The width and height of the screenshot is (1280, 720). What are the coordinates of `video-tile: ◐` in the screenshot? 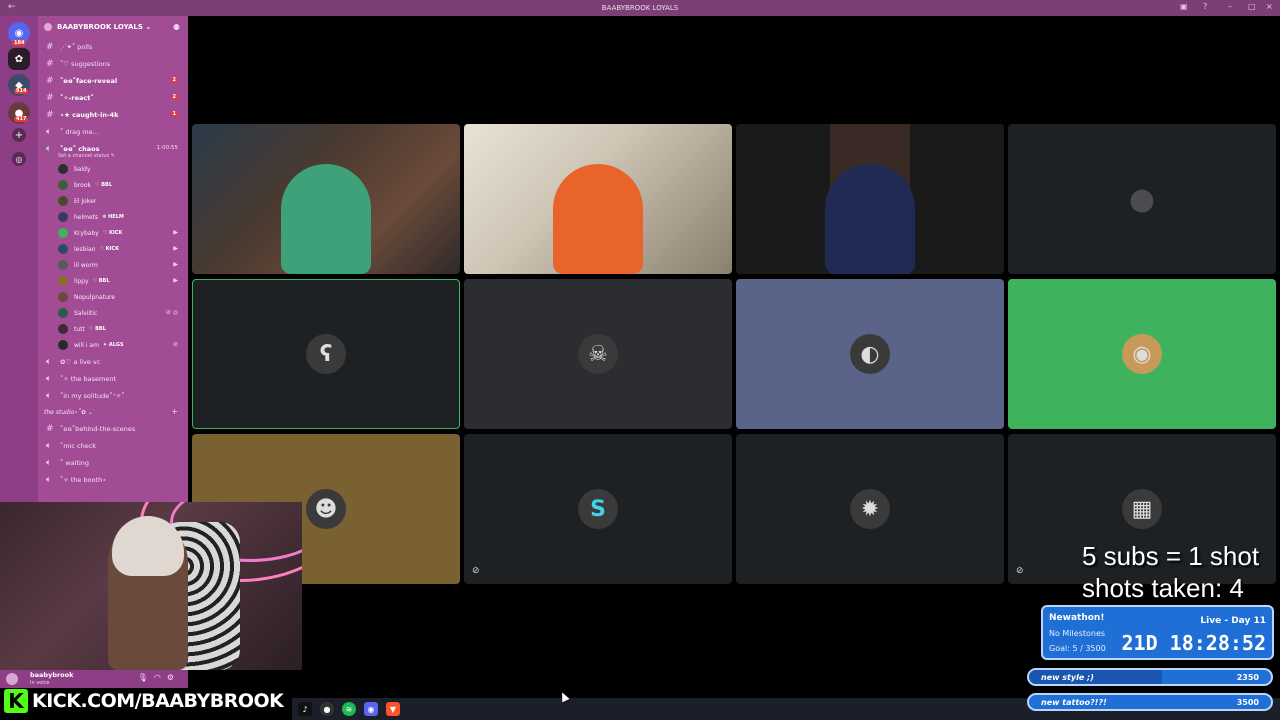 It's located at (870, 354).